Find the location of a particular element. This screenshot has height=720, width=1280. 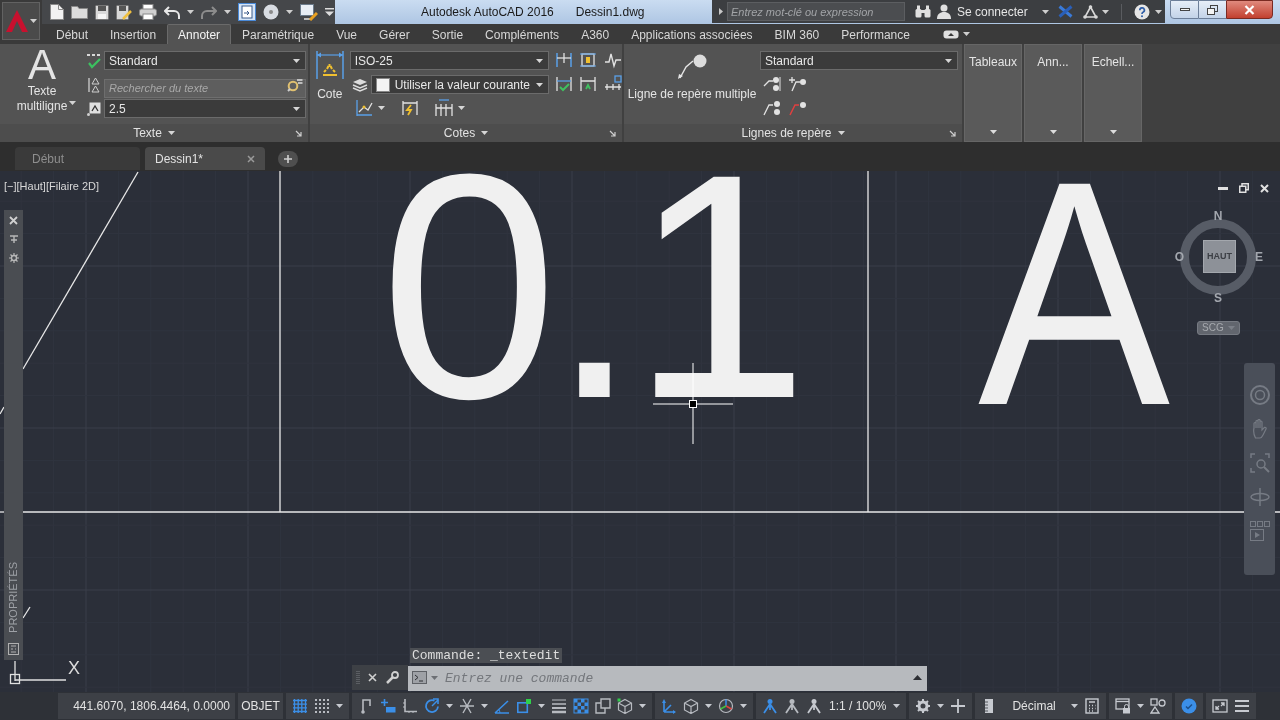

menu-icon is located at coordinates (1241, 706).